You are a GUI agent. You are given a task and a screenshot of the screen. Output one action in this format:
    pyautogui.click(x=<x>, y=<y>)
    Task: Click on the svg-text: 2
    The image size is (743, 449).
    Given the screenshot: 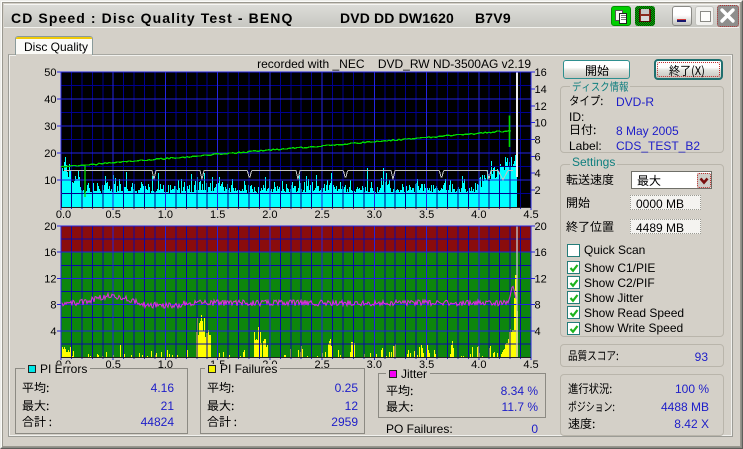 What is the action you would take?
    pyautogui.click(x=538, y=191)
    